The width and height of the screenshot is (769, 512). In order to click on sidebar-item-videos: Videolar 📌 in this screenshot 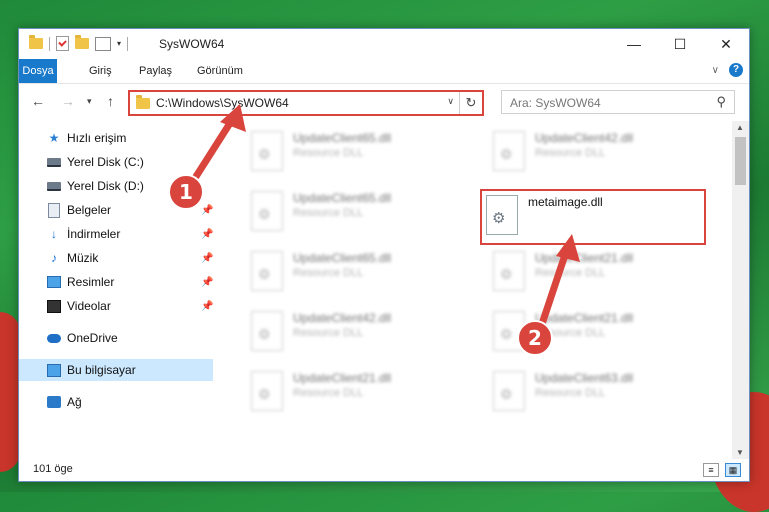, I will do `click(116, 306)`.